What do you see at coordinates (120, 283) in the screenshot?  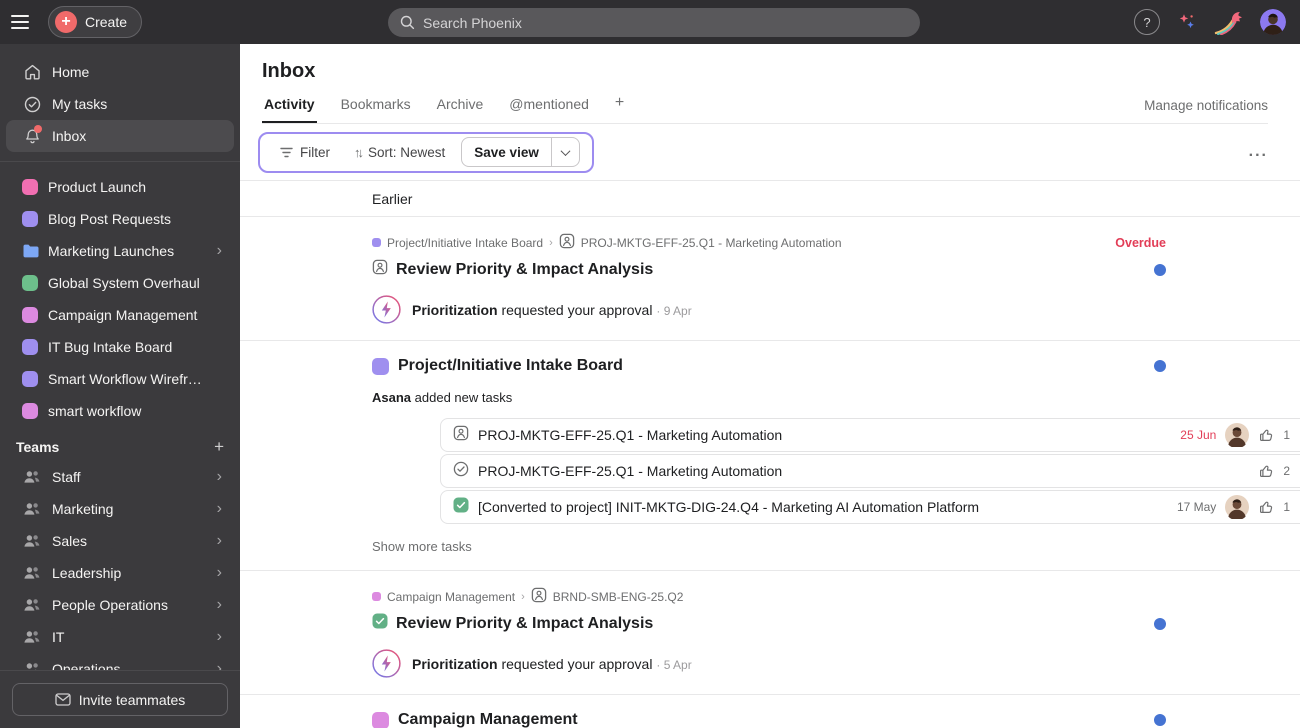 I see `sidebar-project-item: Global System Overhaul ›` at bounding box center [120, 283].